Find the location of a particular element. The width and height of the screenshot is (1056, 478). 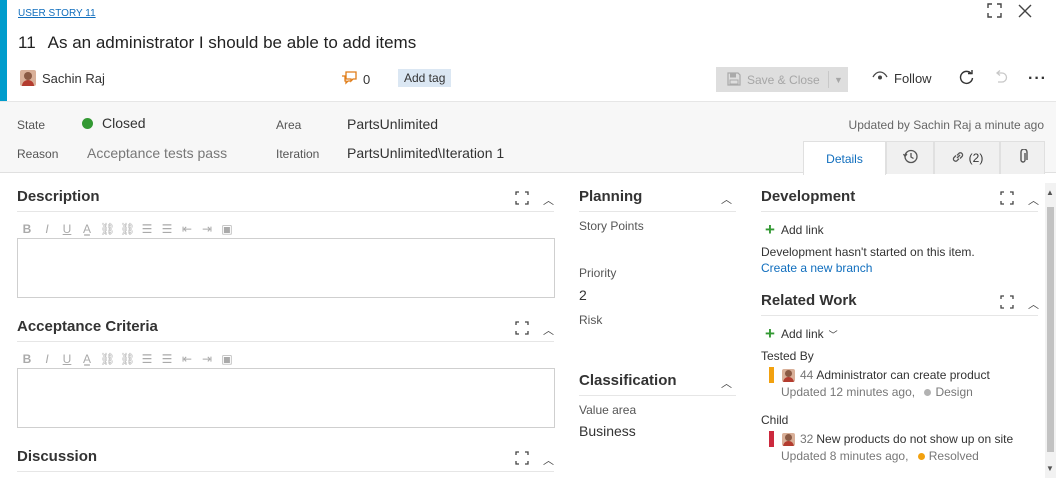

assignee-picker: Sachin Raj is located at coordinates (62, 78).